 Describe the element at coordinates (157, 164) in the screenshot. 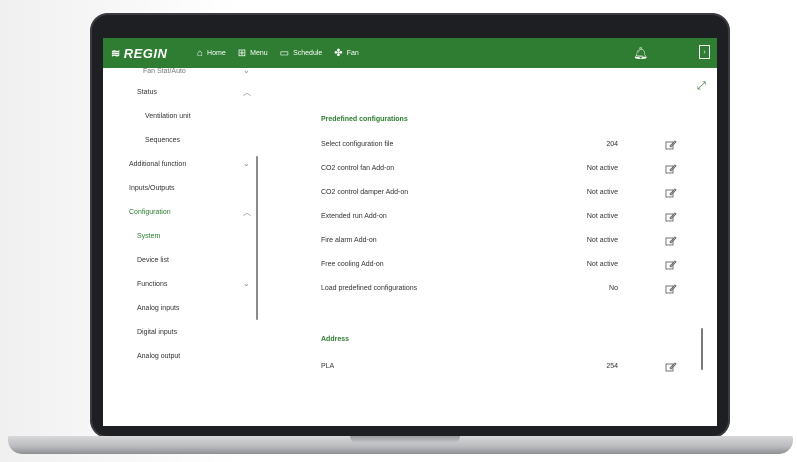

I see `sidebar-item-additional-function: Additional function` at that location.